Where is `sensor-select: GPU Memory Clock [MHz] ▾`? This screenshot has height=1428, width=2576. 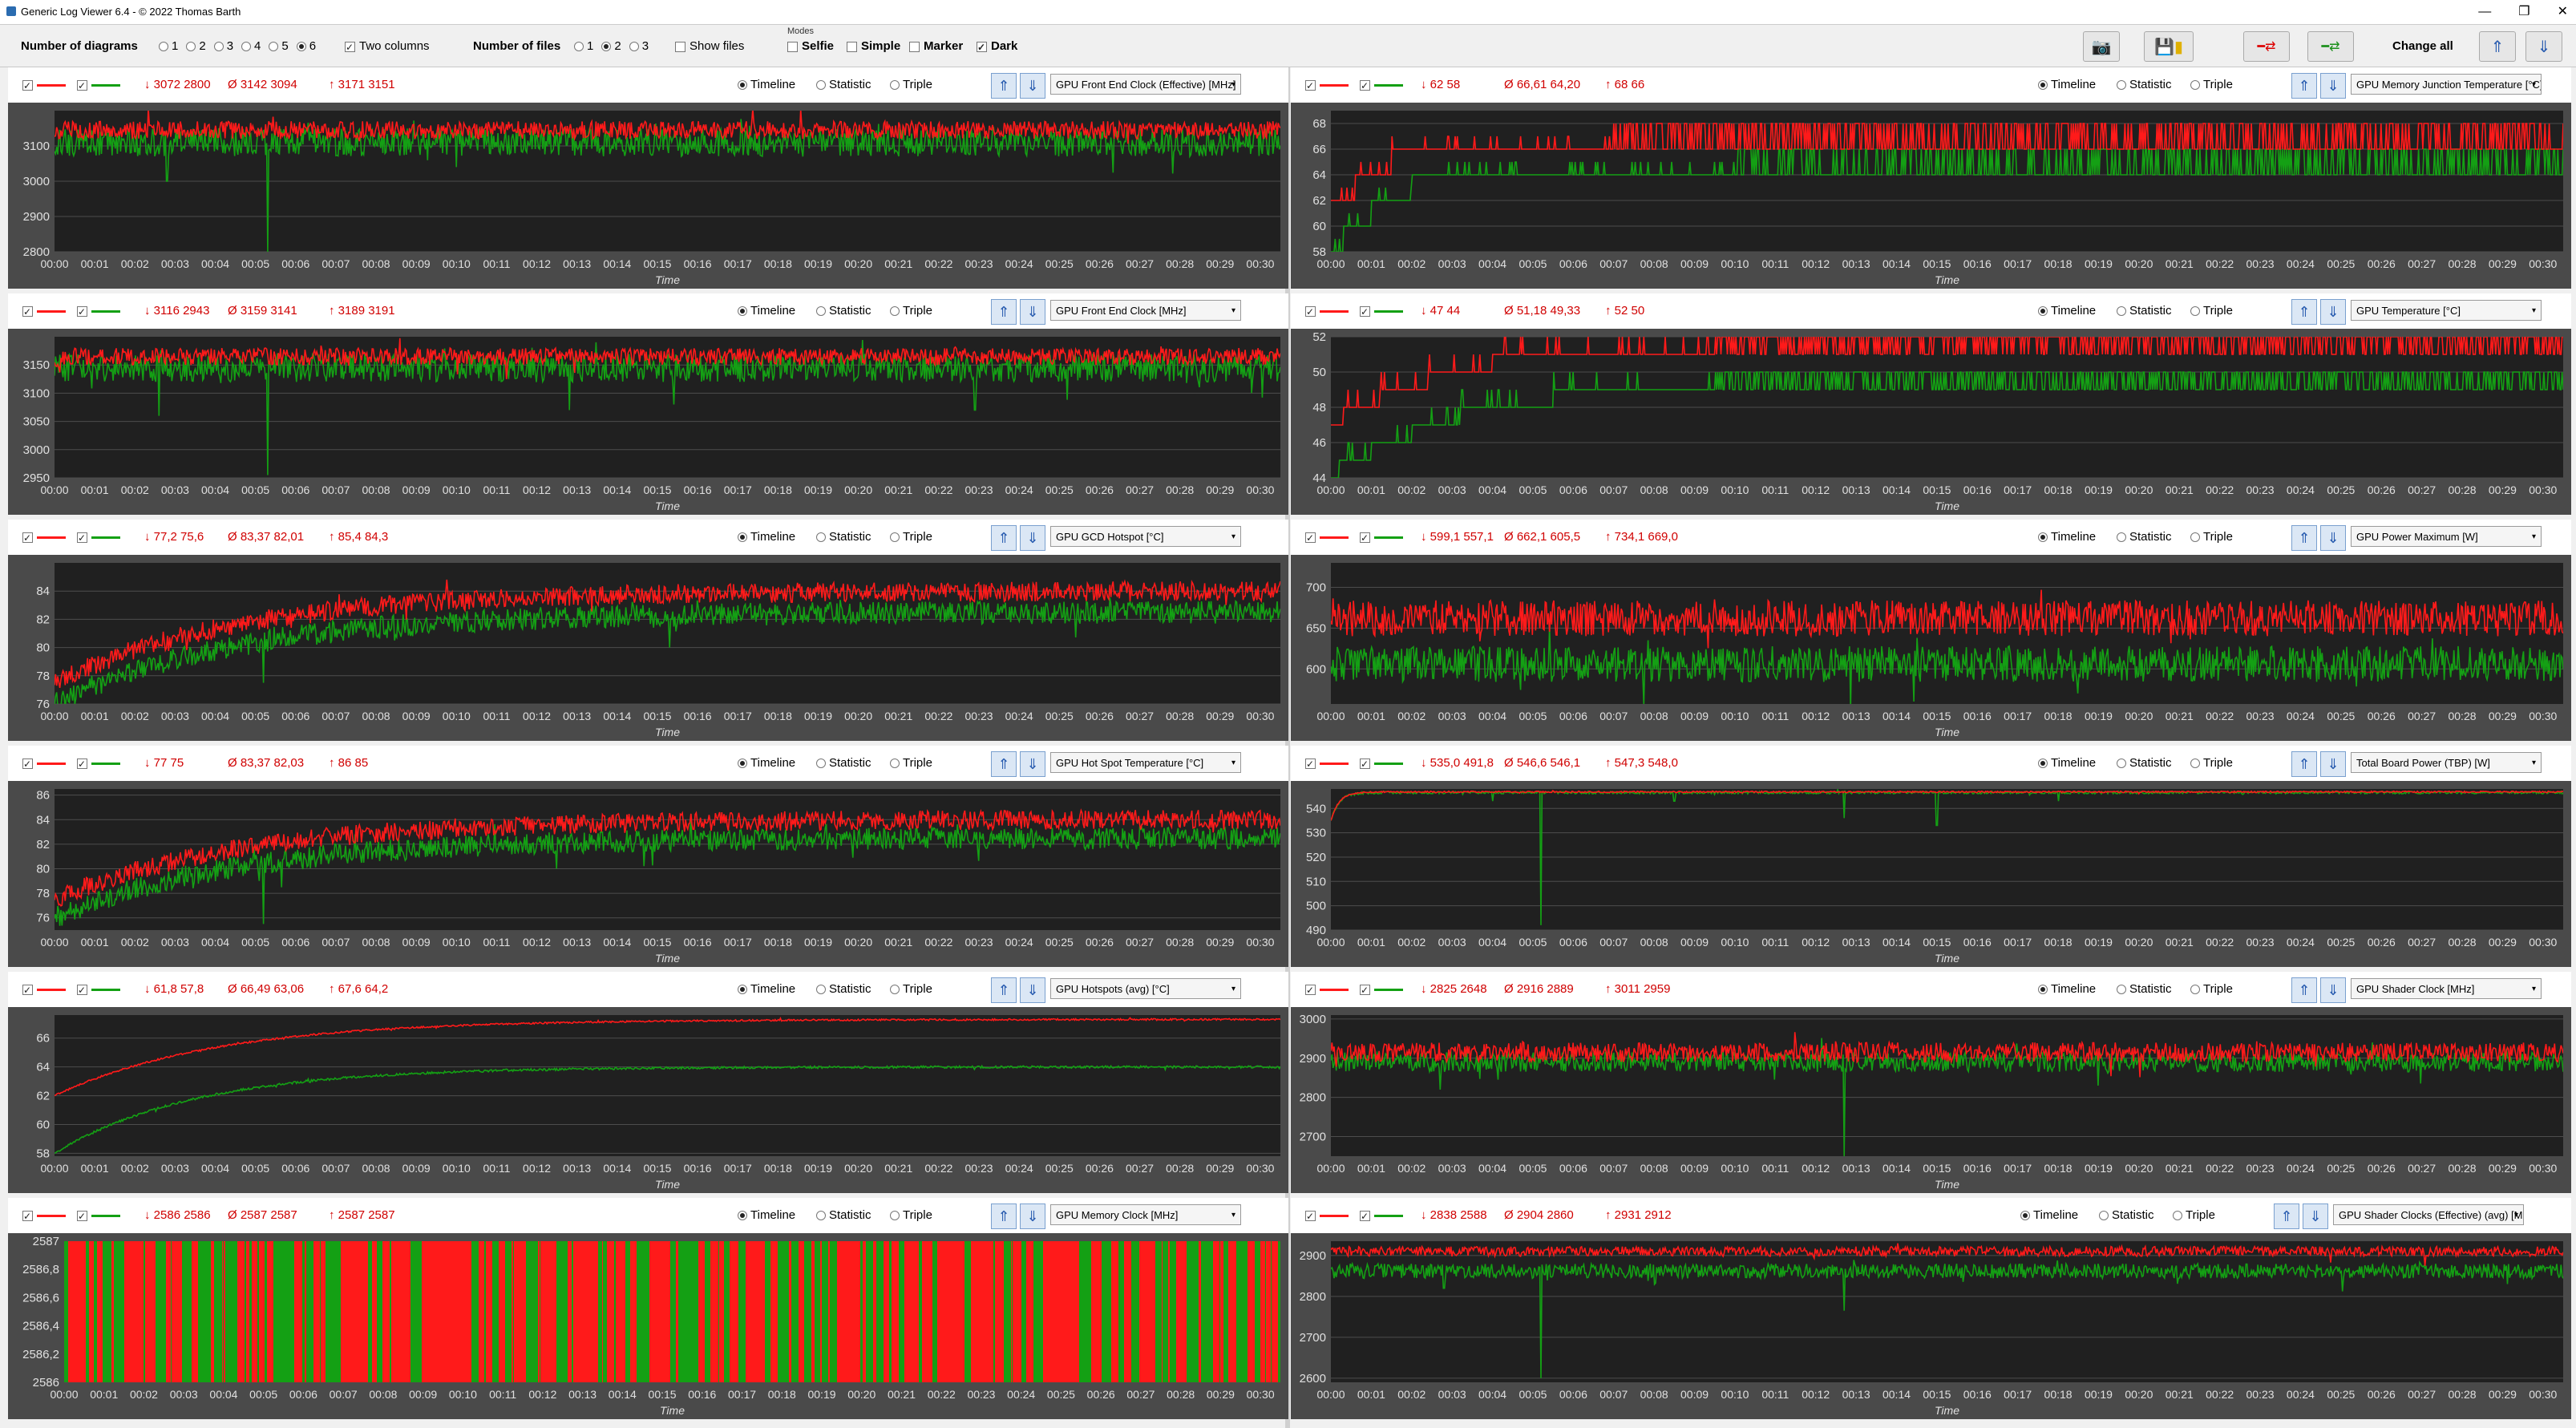 sensor-select: GPU Memory Clock [MHz] ▾ is located at coordinates (1145, 1214).